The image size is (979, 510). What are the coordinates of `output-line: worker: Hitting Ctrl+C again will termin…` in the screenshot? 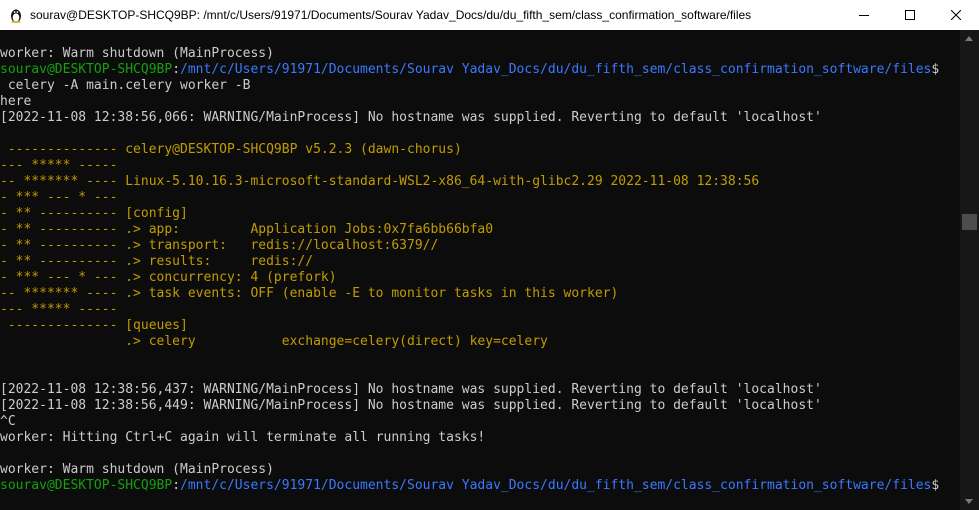 It's located at (243, 437).